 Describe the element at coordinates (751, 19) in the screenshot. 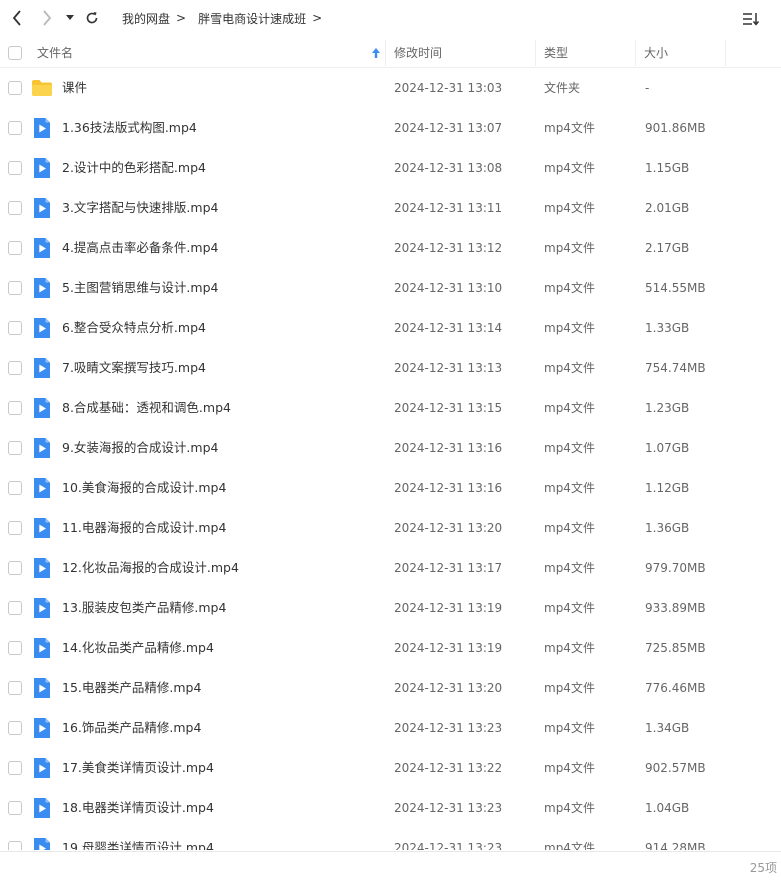

I see `sort-view-button` at that location.